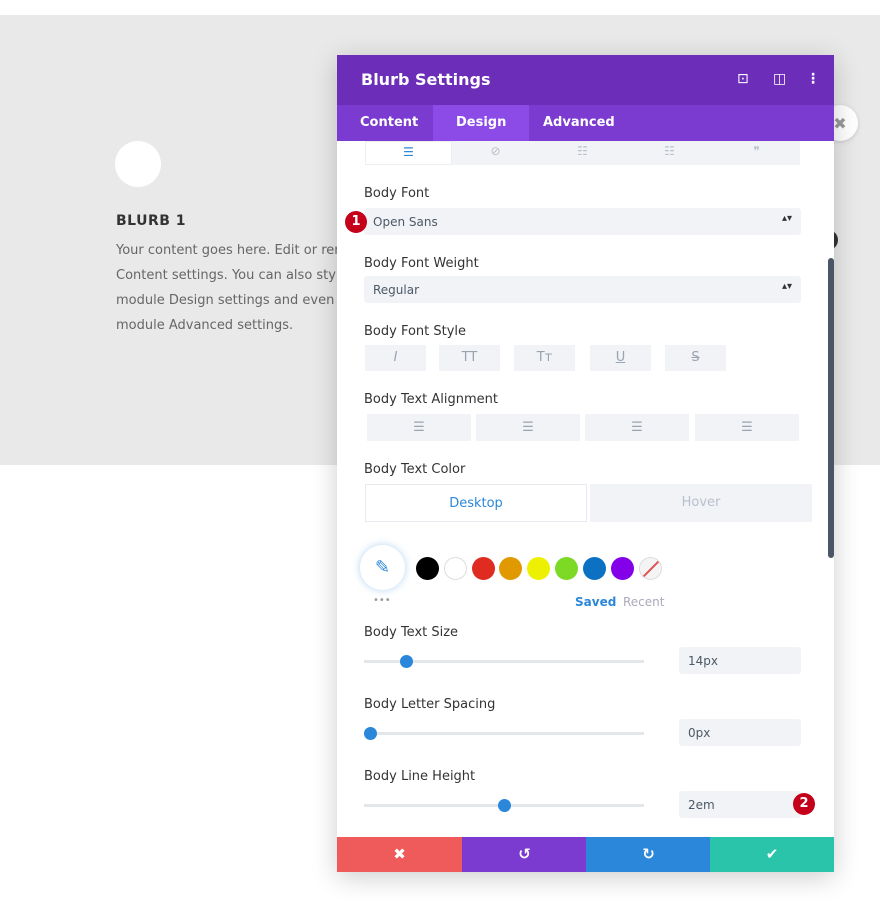  What do you see at coordinates (695, 358) in the screenshot?
I see `strikethrough-button: S` at bounding box center [695, 358].